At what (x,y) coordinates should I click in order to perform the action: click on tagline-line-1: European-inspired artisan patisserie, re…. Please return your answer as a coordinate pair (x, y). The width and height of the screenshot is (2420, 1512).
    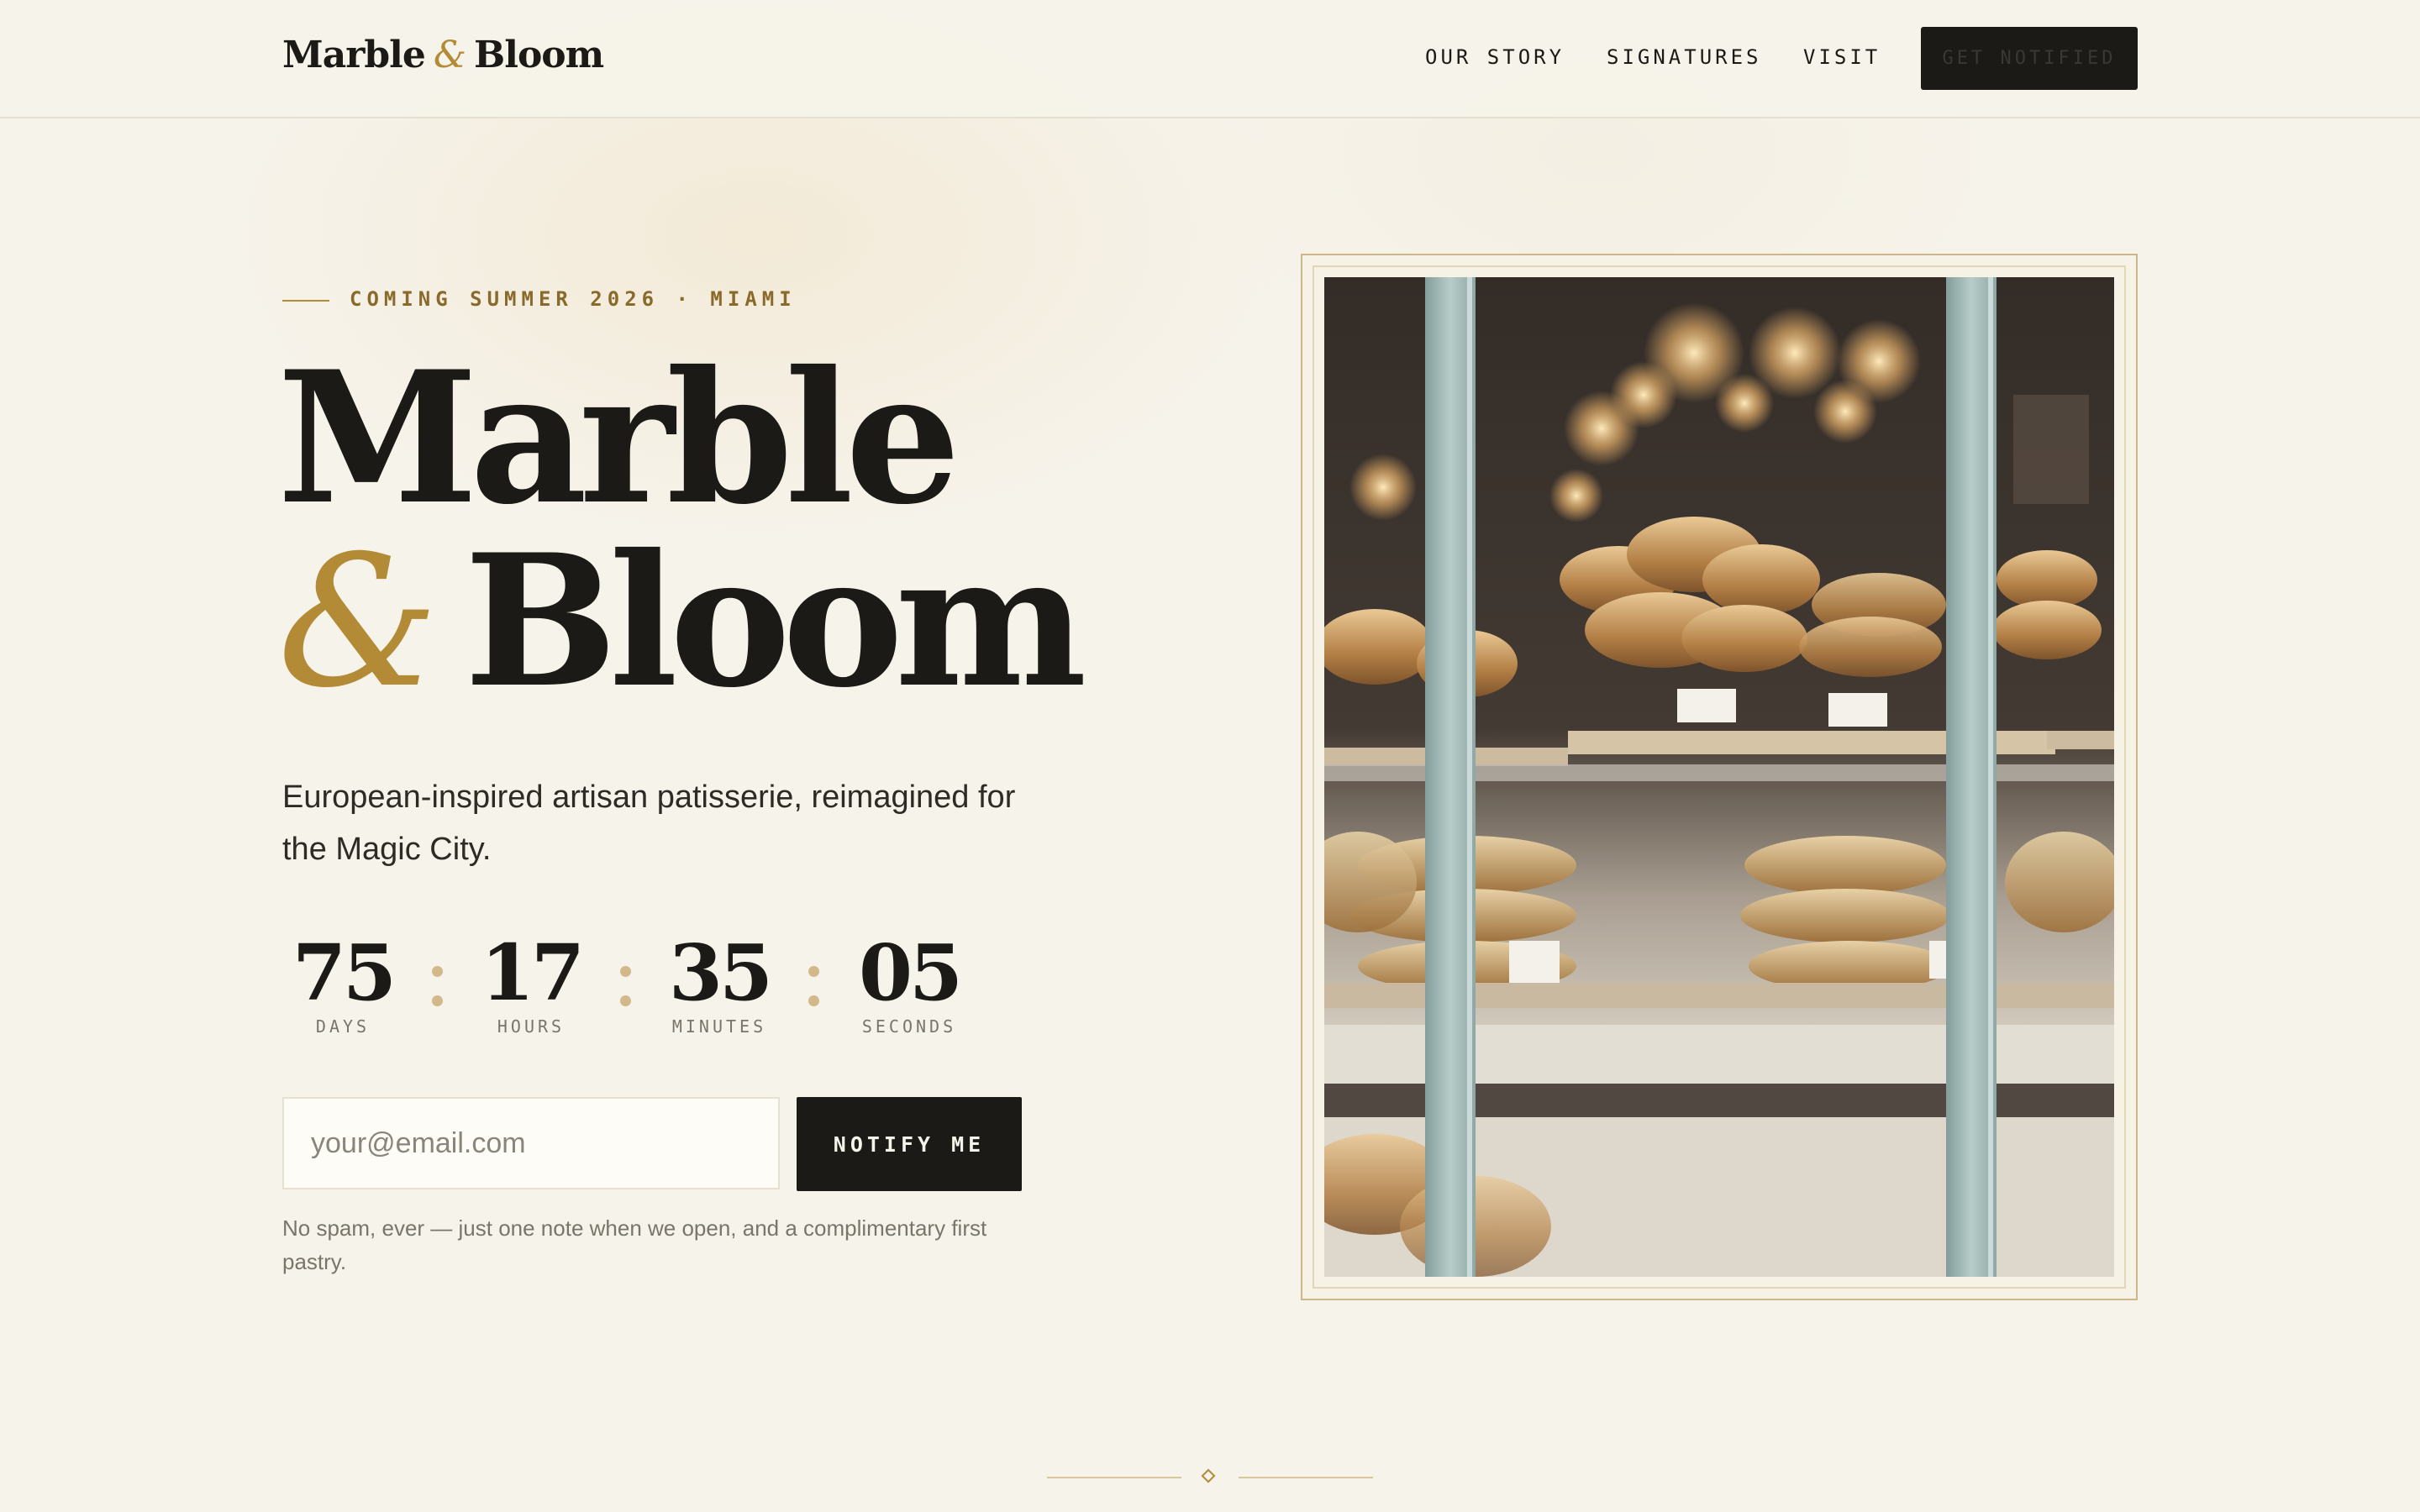
    Looking at the image, I should click on (649, 797).